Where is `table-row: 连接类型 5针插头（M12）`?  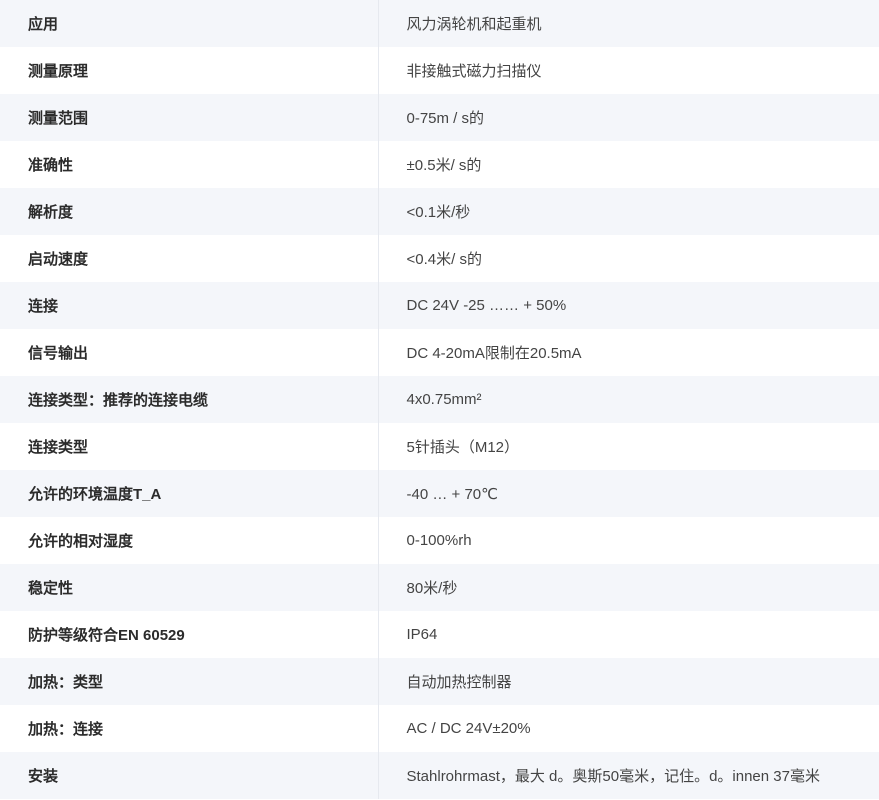
table-row: 连接类型 5针插头（M12） is located at coordinates (439, 446).